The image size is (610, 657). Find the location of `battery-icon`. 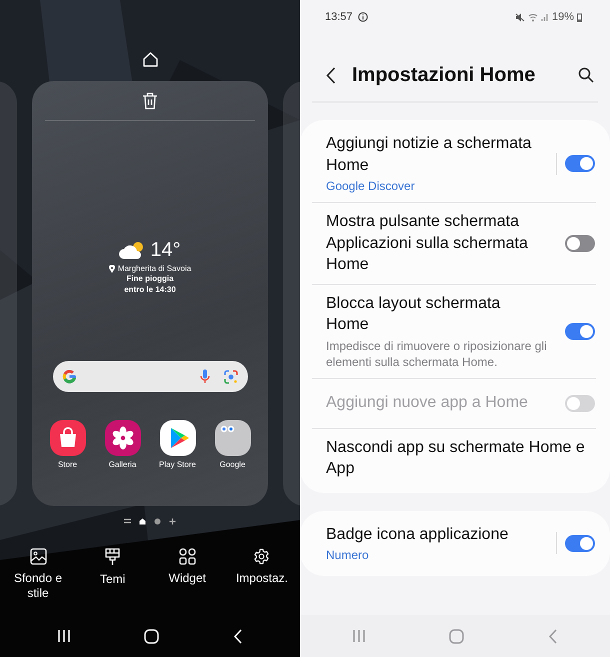

battery-icon is located at coordinates (579, 17).